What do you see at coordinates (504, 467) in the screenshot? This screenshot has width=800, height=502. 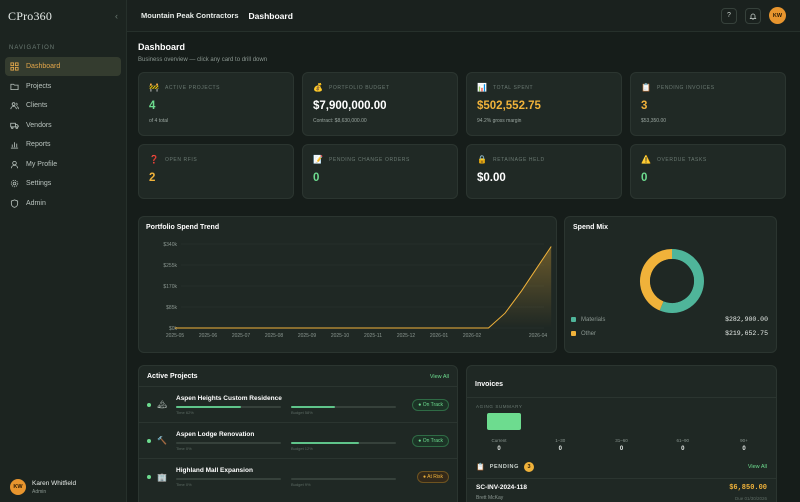 I see `pending-label: Pending` at bounding box center [504, 467].